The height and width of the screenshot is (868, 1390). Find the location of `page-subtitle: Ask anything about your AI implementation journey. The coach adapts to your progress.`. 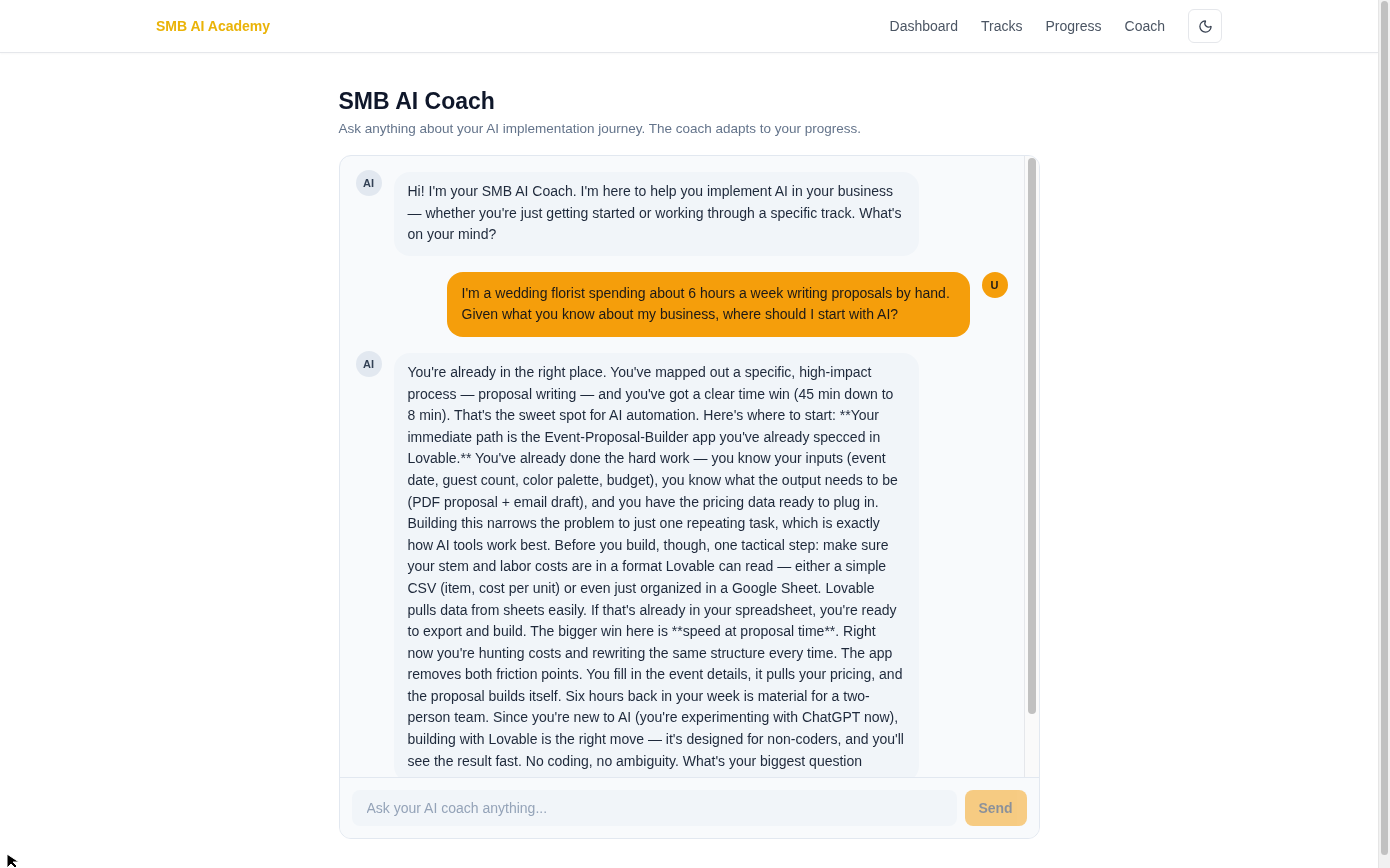

page-subtitle: Ask anything about your AI implementation journey. The coach adapts to your progress. is located at coordinates (600, 129).